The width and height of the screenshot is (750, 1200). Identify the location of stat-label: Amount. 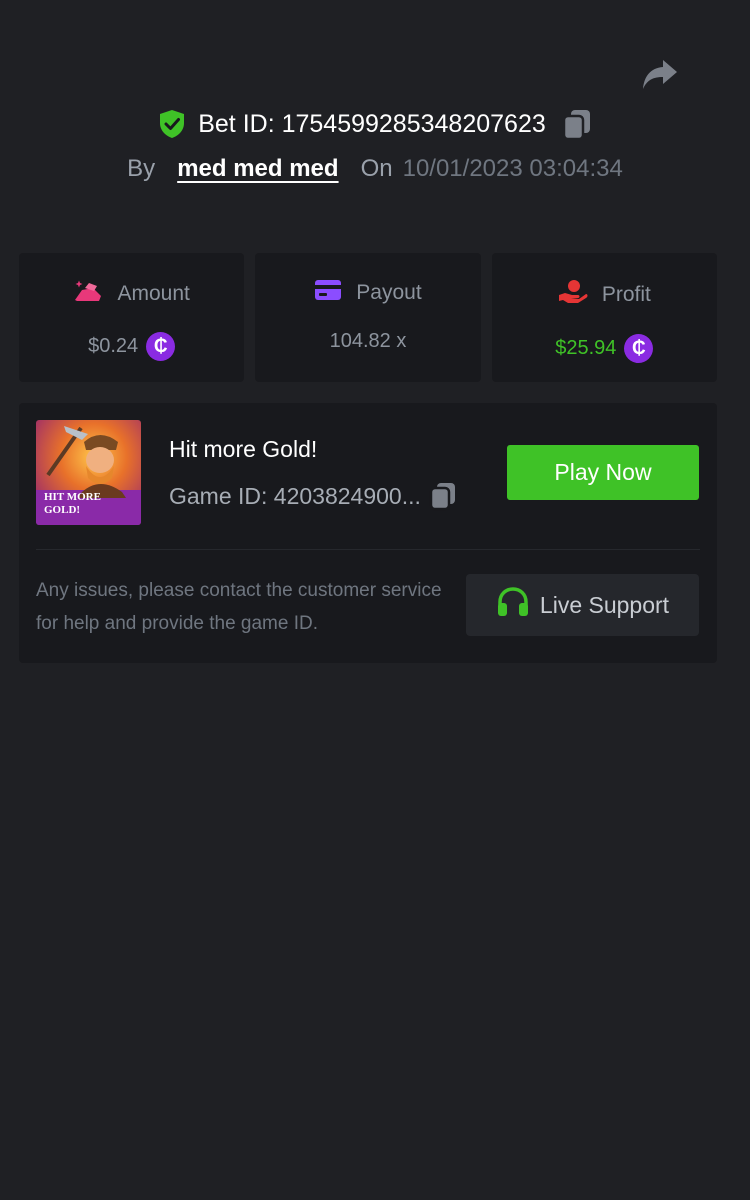
(153, 293).